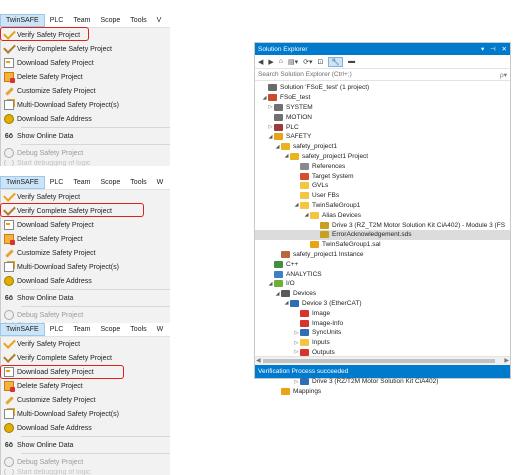 The image size is (526, 475). What do you see at coordinates (351, 61) in the screenshot?
I see `preview-icon: ▬` at bounding box center [351, 61].